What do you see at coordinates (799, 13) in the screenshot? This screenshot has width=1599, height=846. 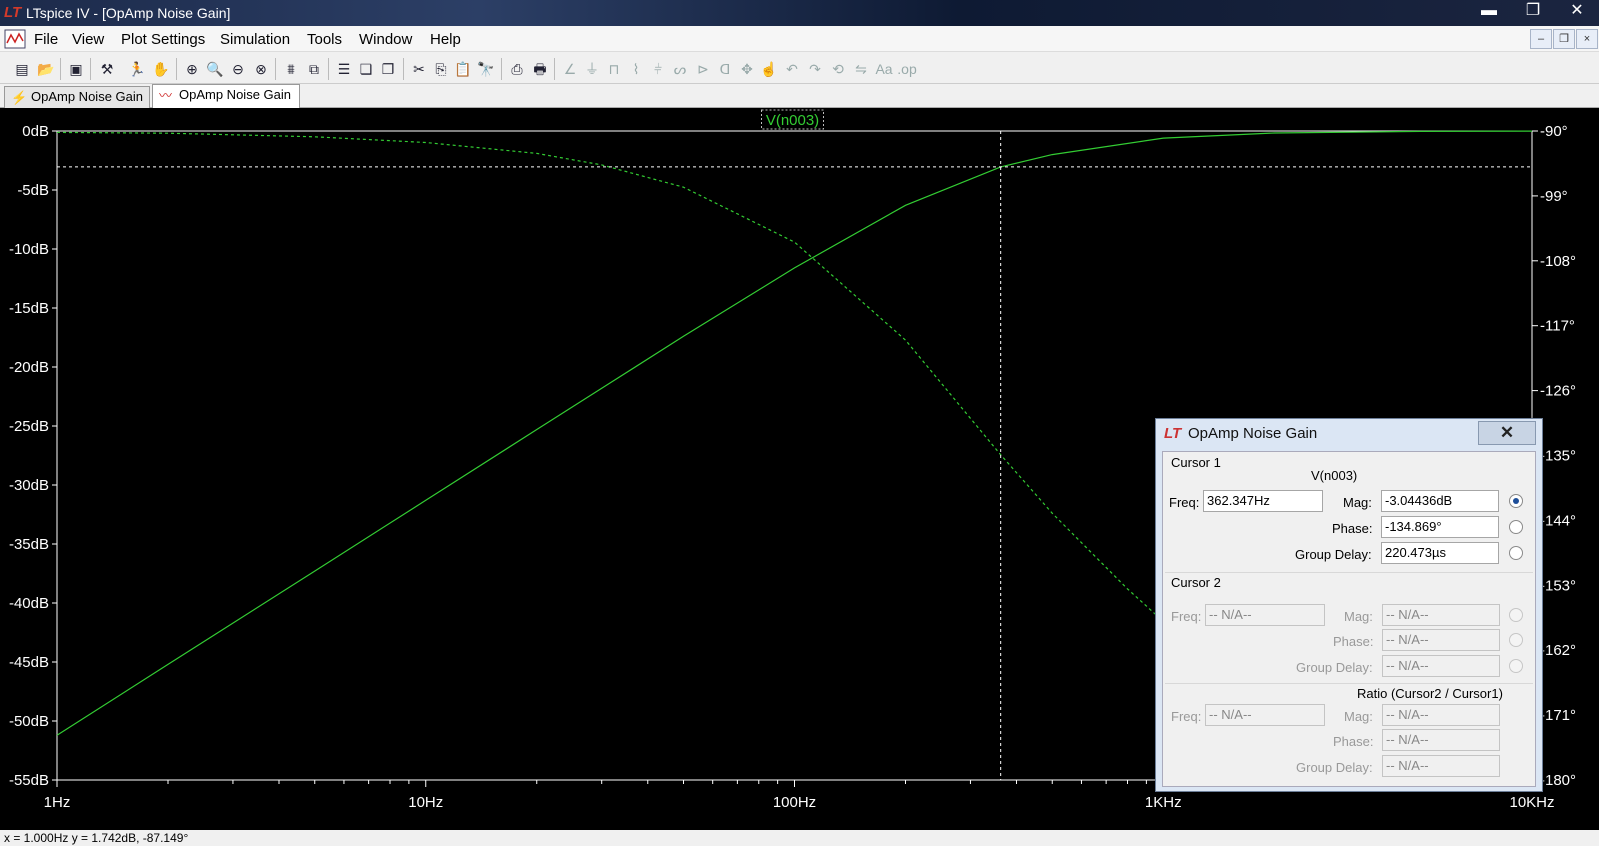 I see `title-bar: LT LTspice IV - [OpAmp Noise Gain] ▬ ❐ ✕` at bounding box center [799, 13].